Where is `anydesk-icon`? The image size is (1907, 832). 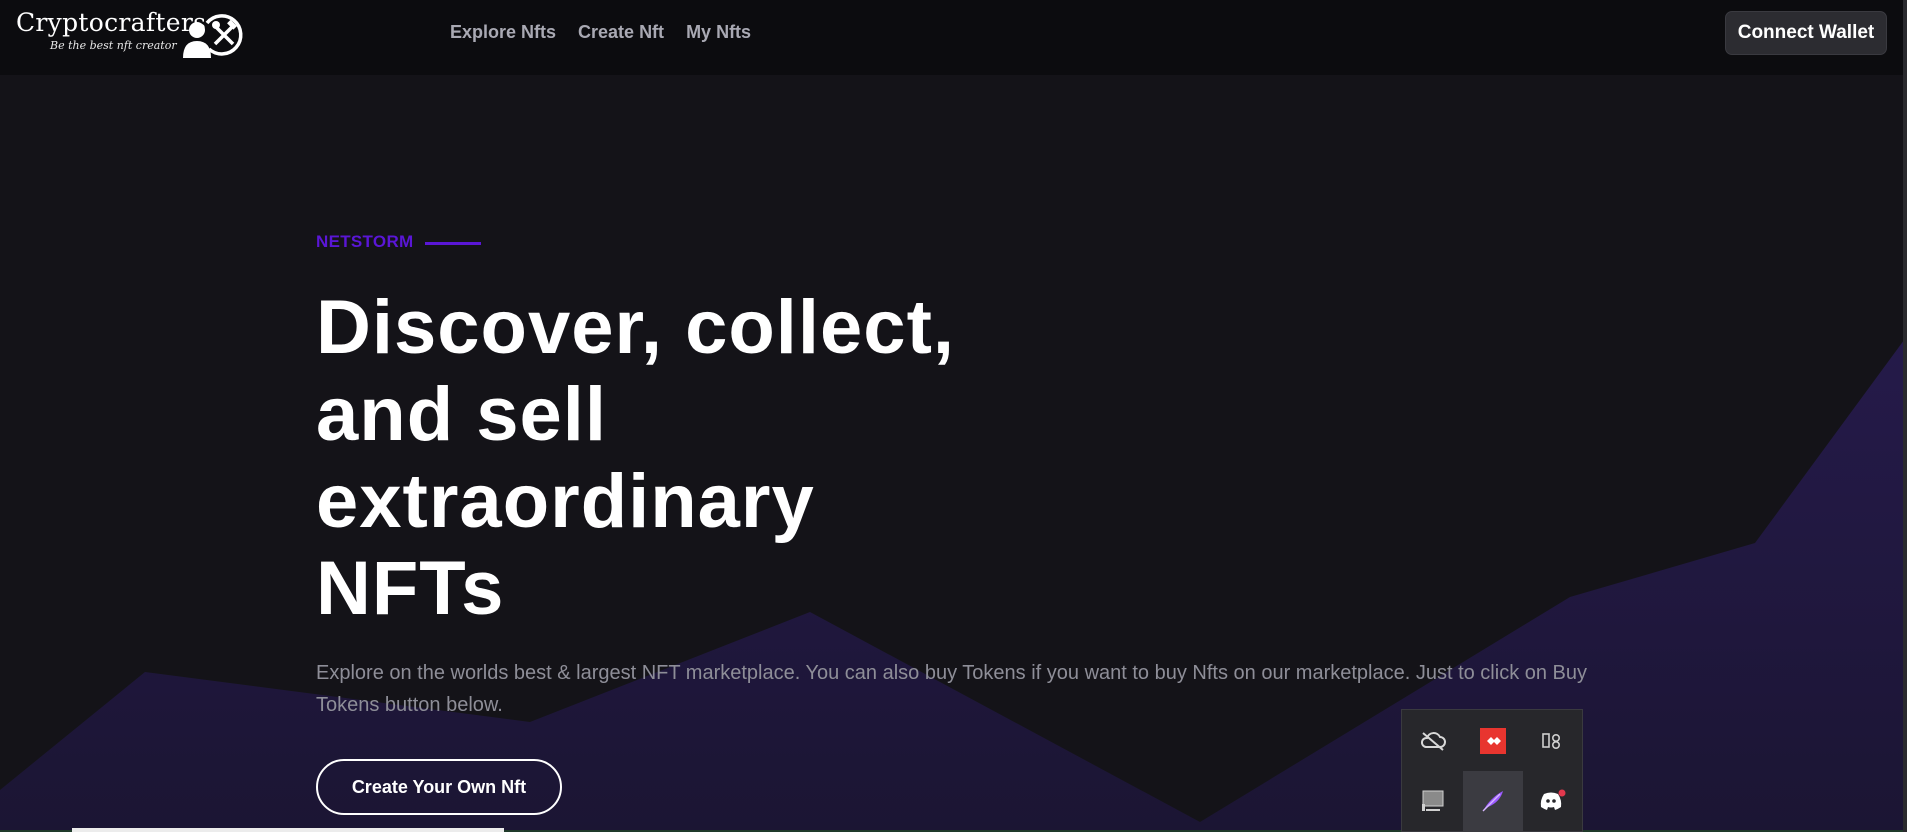 anydesk-icon is located at coordinates (1493, 741).